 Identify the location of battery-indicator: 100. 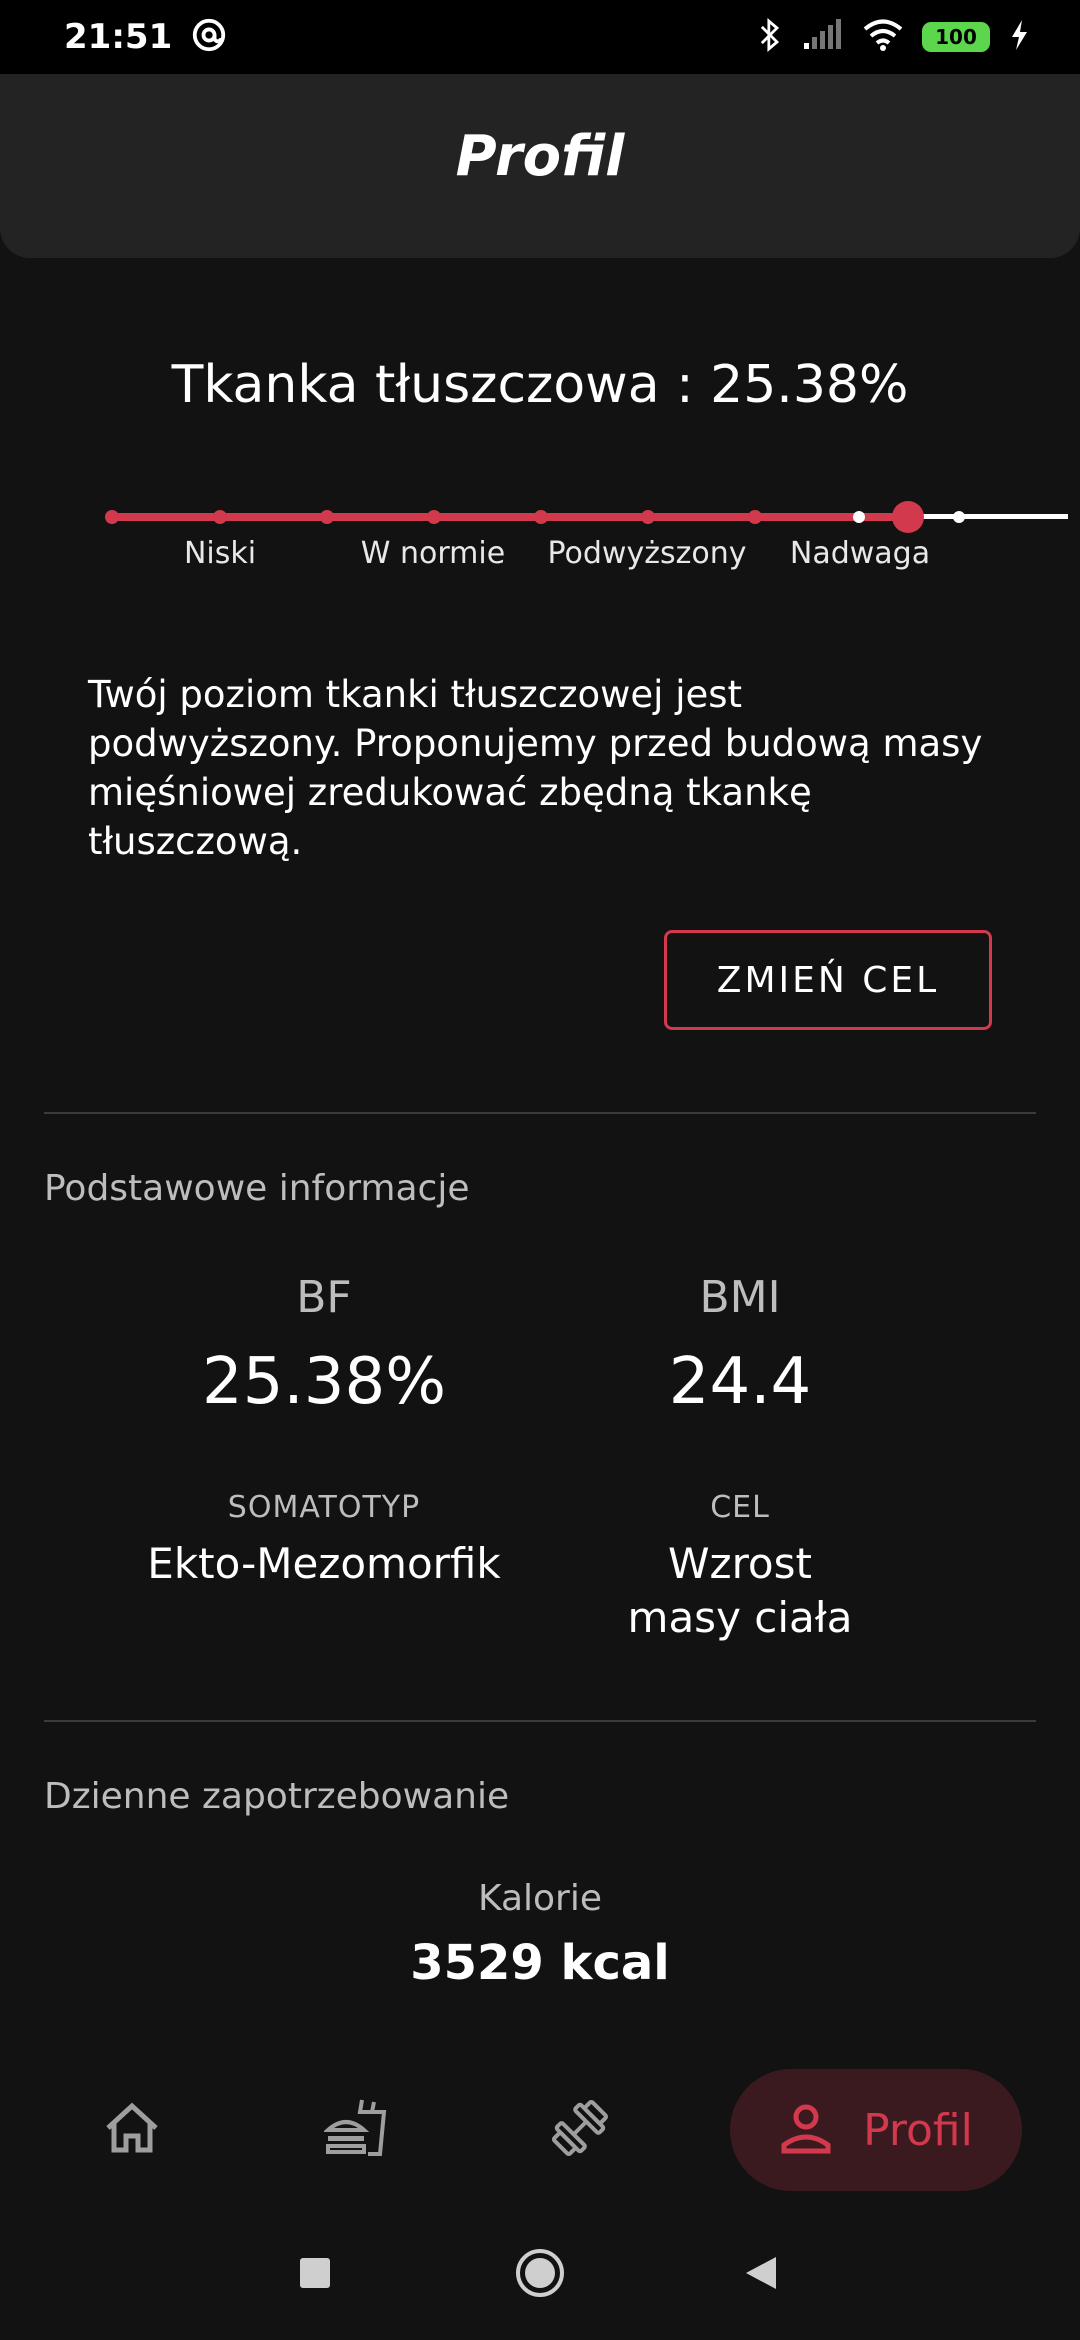
(956, 37).